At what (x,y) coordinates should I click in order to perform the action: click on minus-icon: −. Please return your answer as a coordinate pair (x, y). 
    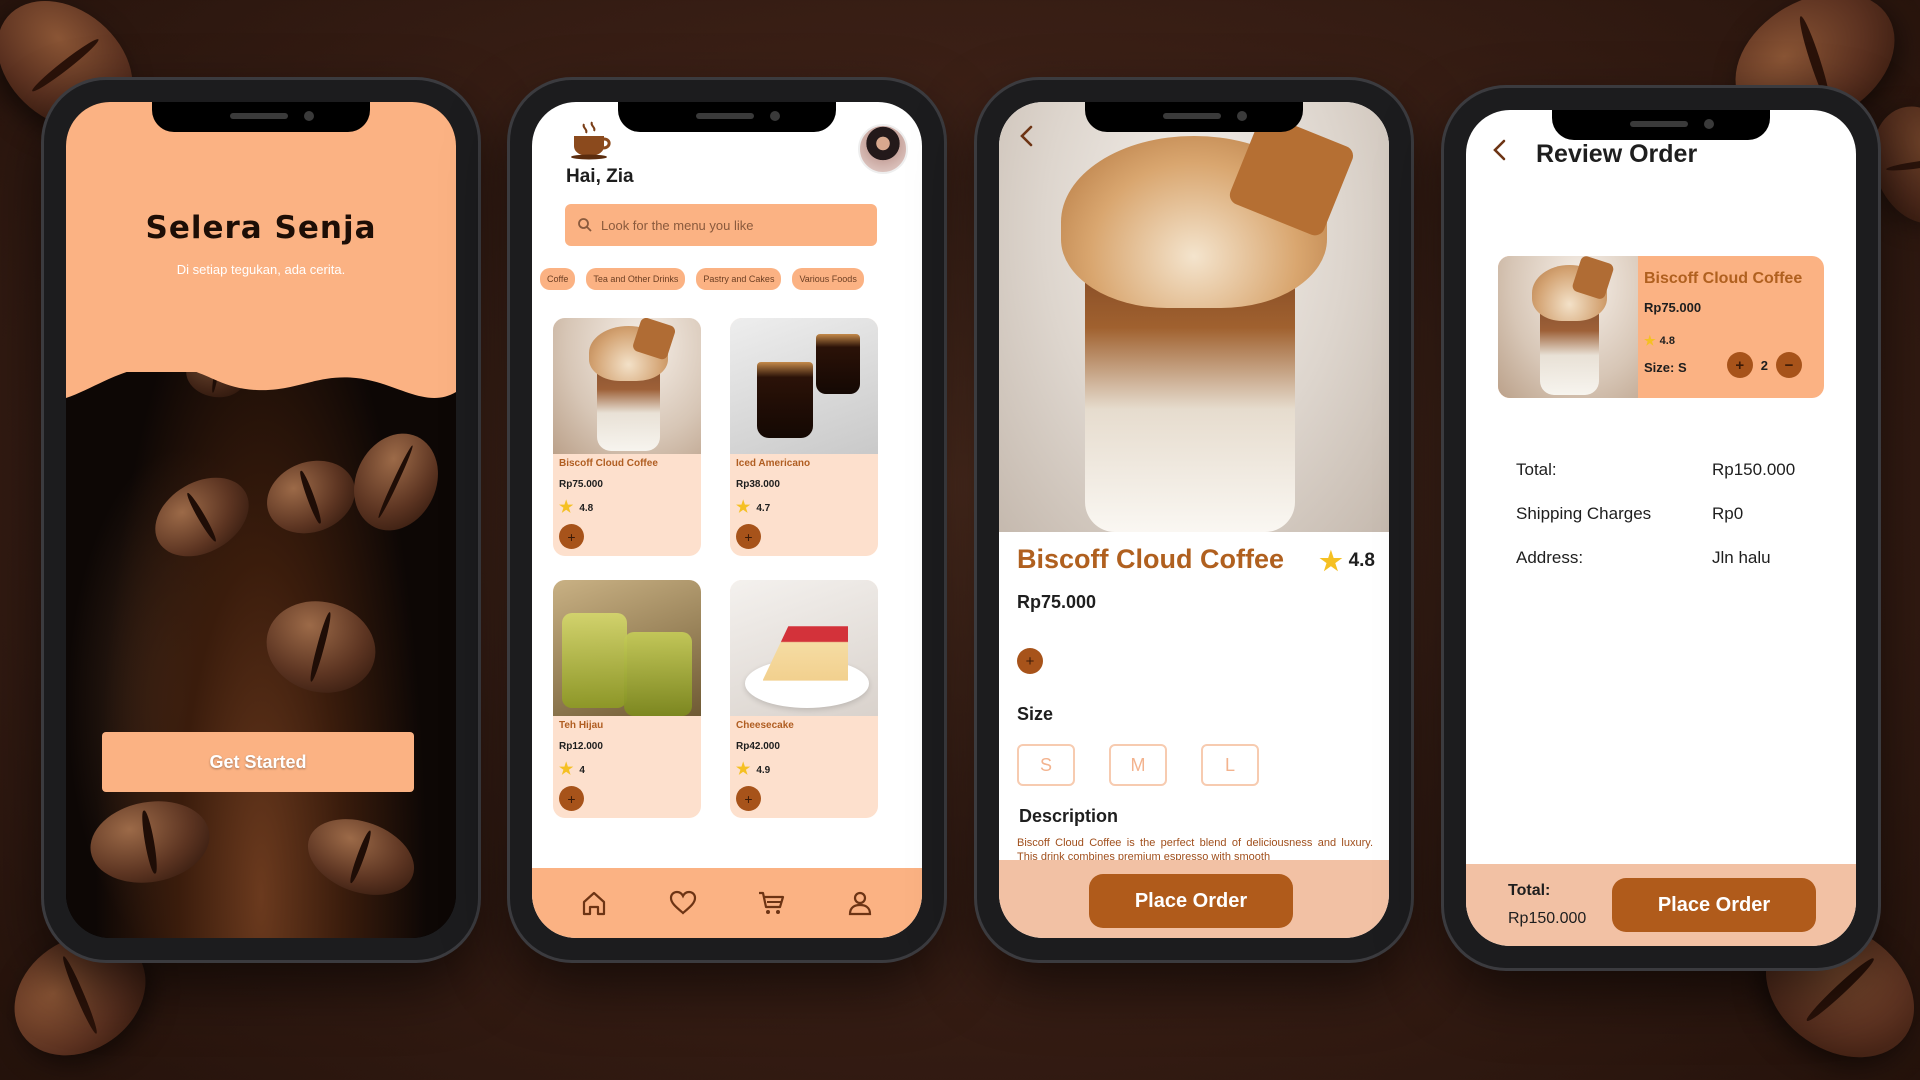
    Looking at the image, I should click on (1789, 365).